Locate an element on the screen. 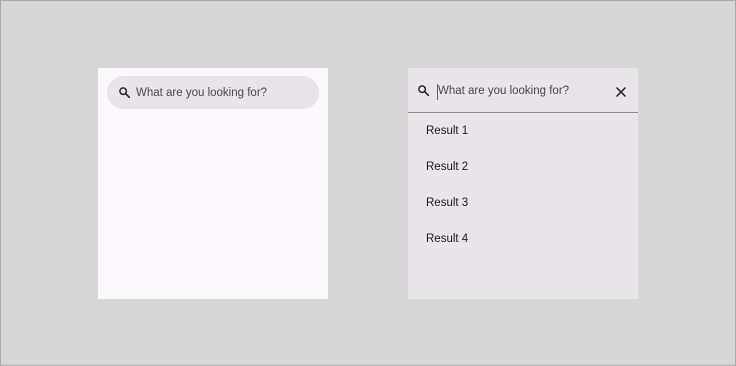 The height and width of the screenshot is (366, 736). search-bar-placeholder: What are you looking for? is located at coordinates (202, 92).